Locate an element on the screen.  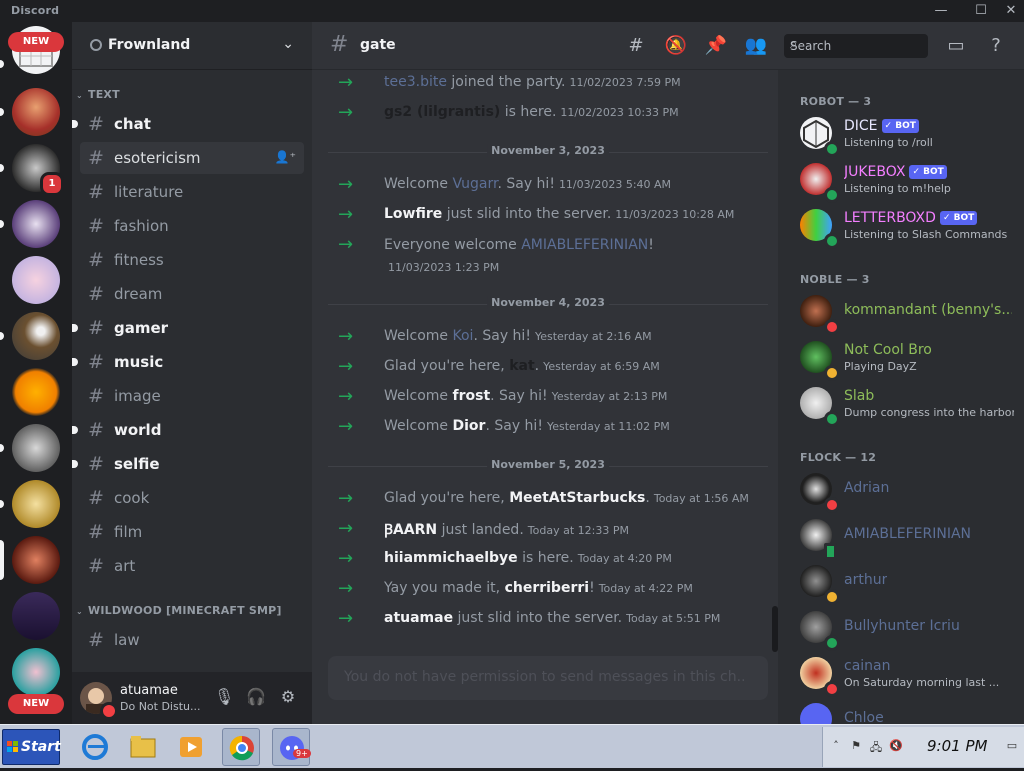
category-wildwood: ⌄ WILDWOOD [MINECRAFT SMP] is located at coordinates (179, 610).